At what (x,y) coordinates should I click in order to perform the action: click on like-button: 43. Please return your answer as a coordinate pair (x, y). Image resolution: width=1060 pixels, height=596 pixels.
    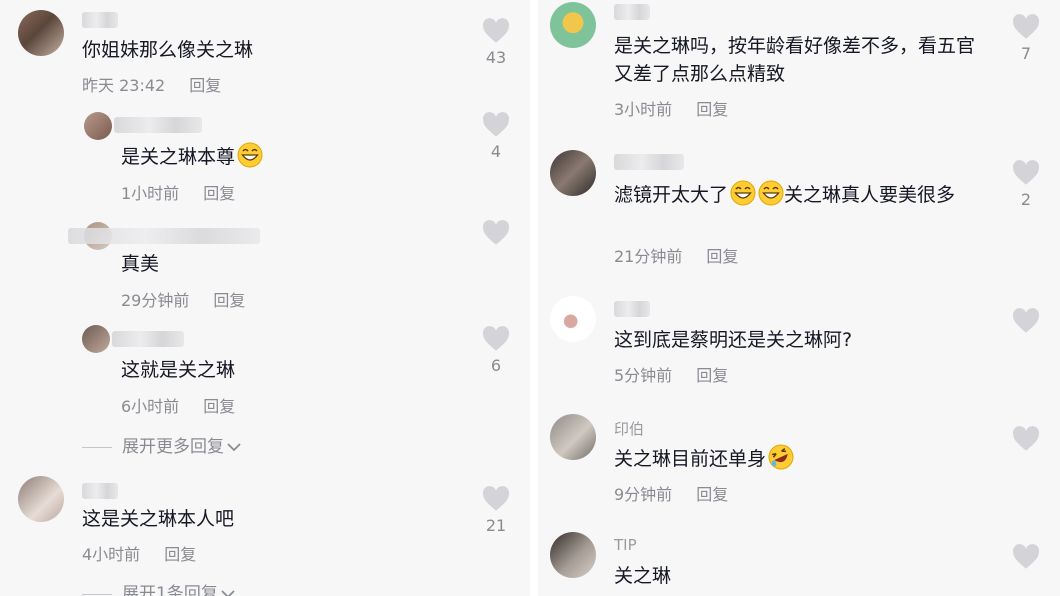
    Looking at the image, I should click on (496, 42).